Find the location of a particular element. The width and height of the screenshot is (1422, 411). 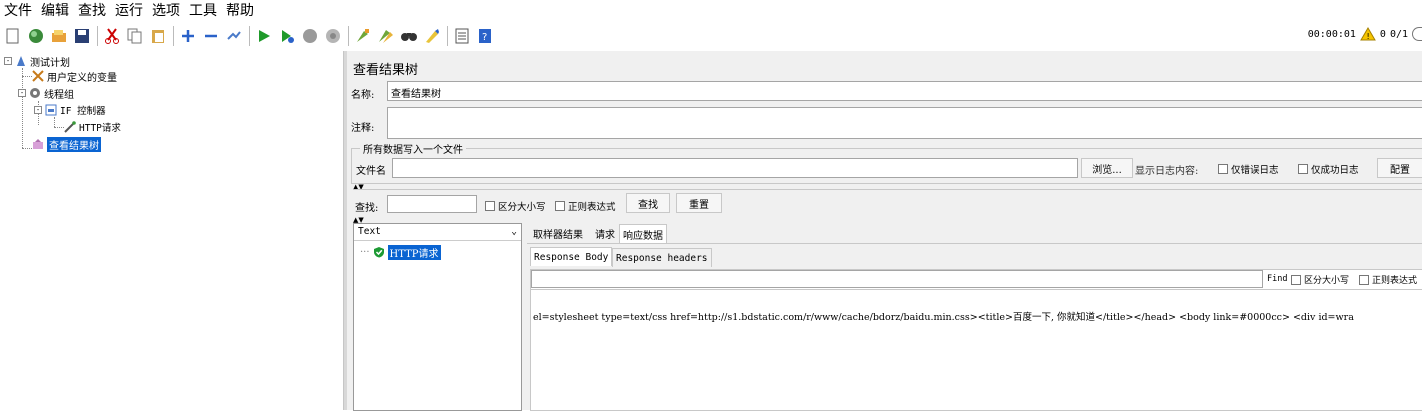

panel-title: 查看结果树 is located at coordinates (386, 70).